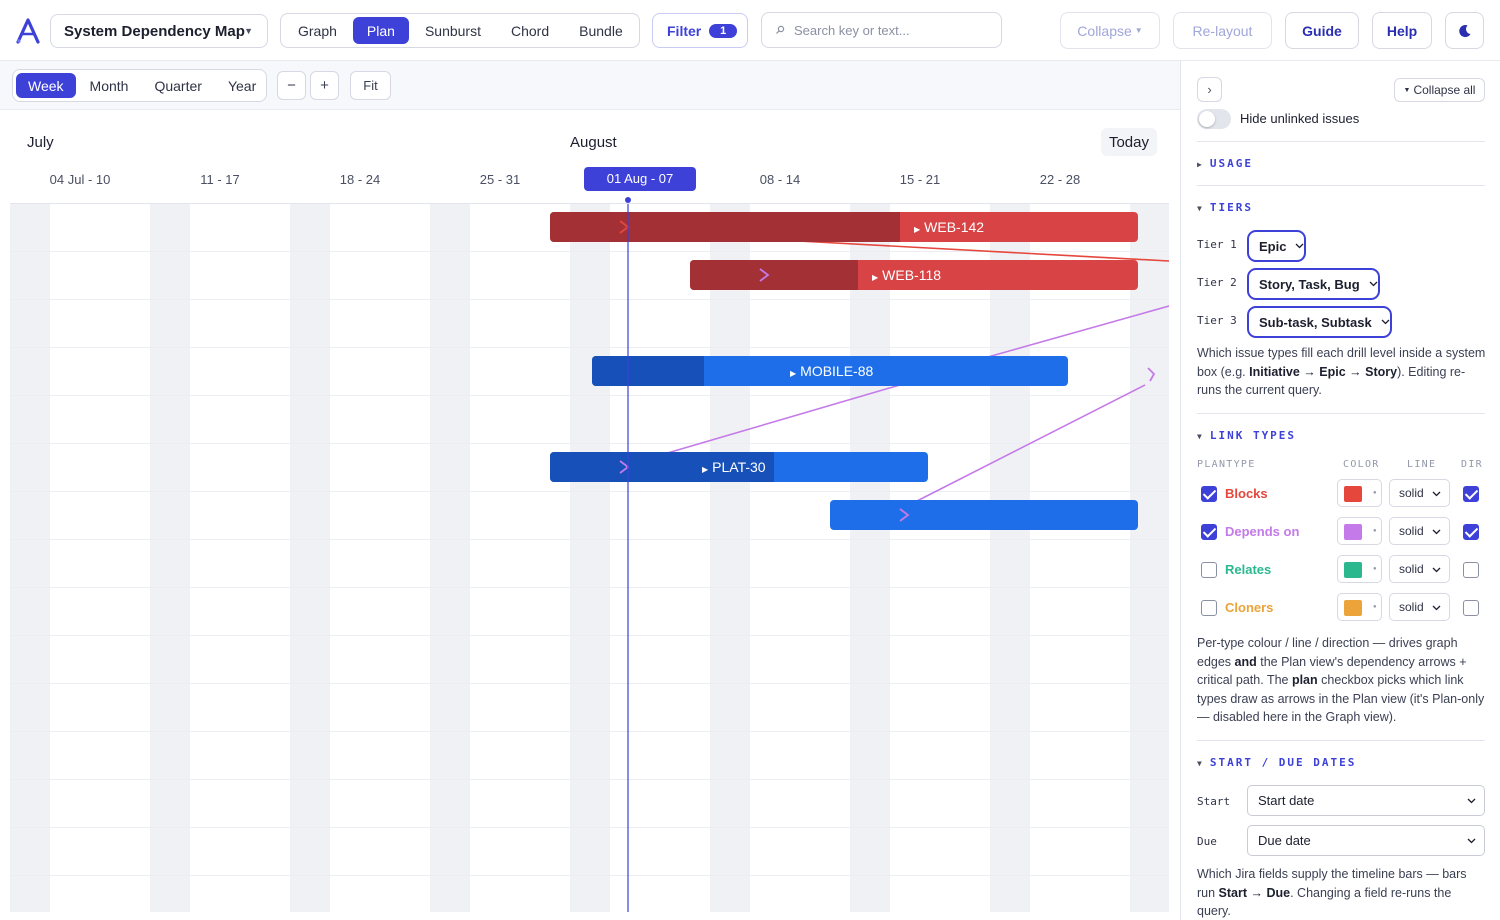 The width and height of the screenshot is (1500, 920). What do you see at coordinates (370, 85) in the screenshot?
I see `fit-button: Fit` at bounding box center [370, 85].